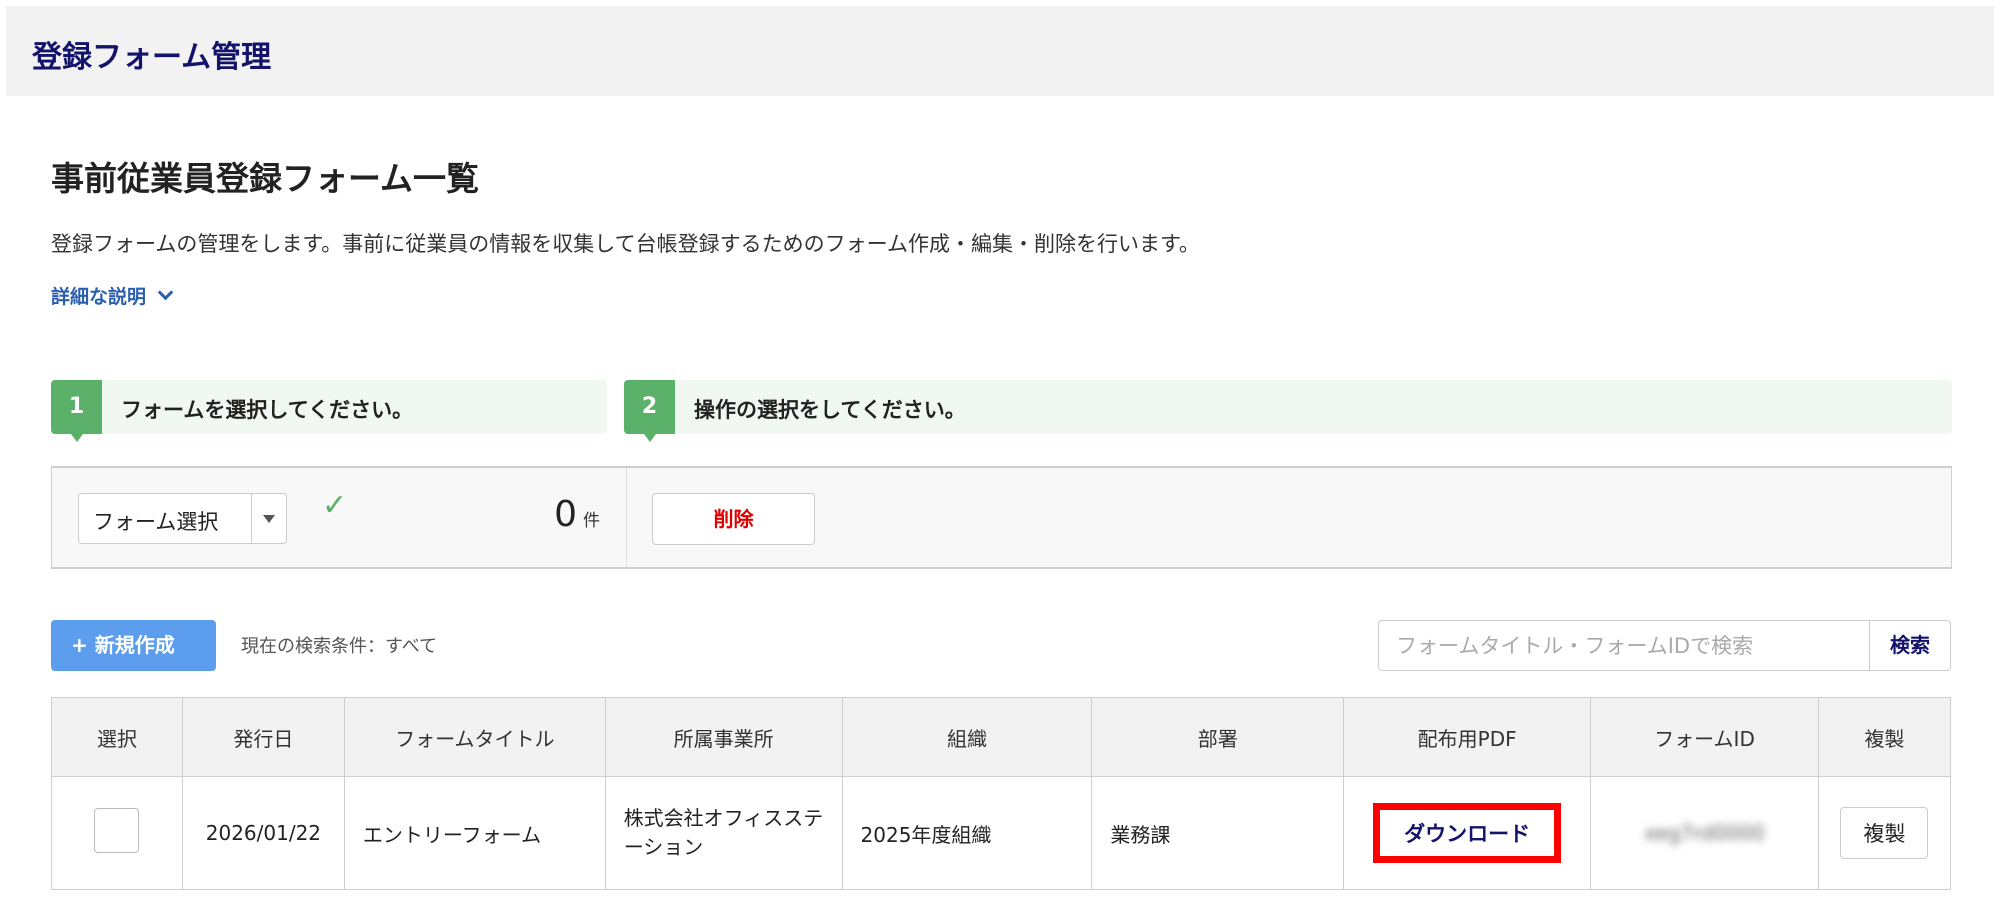  Describe the element at coordinates (723, 737) in the screenshot. I see `col-office: 所属事業所` at that location.